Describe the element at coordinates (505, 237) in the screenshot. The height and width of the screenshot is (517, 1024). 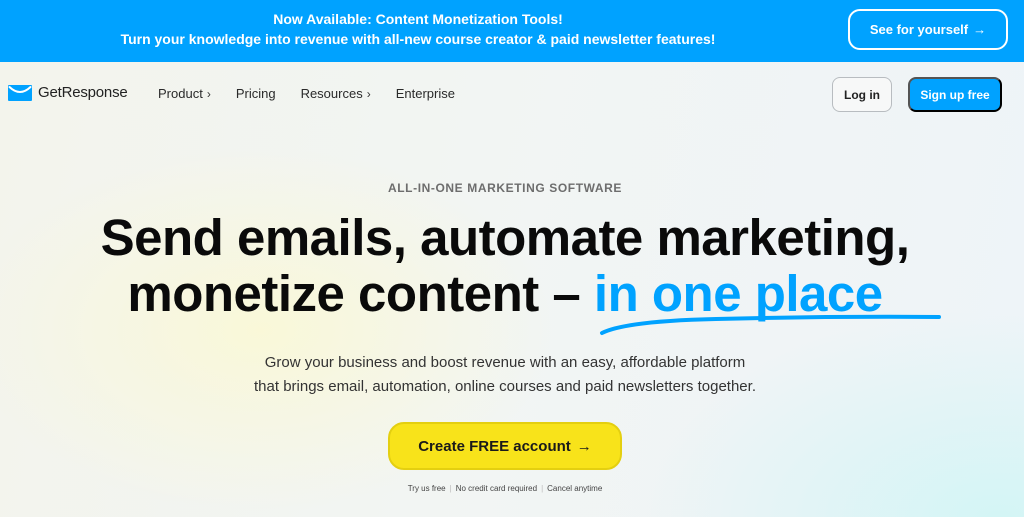
I see `headline-line-1: Send emails, automate marketing,` at that location.